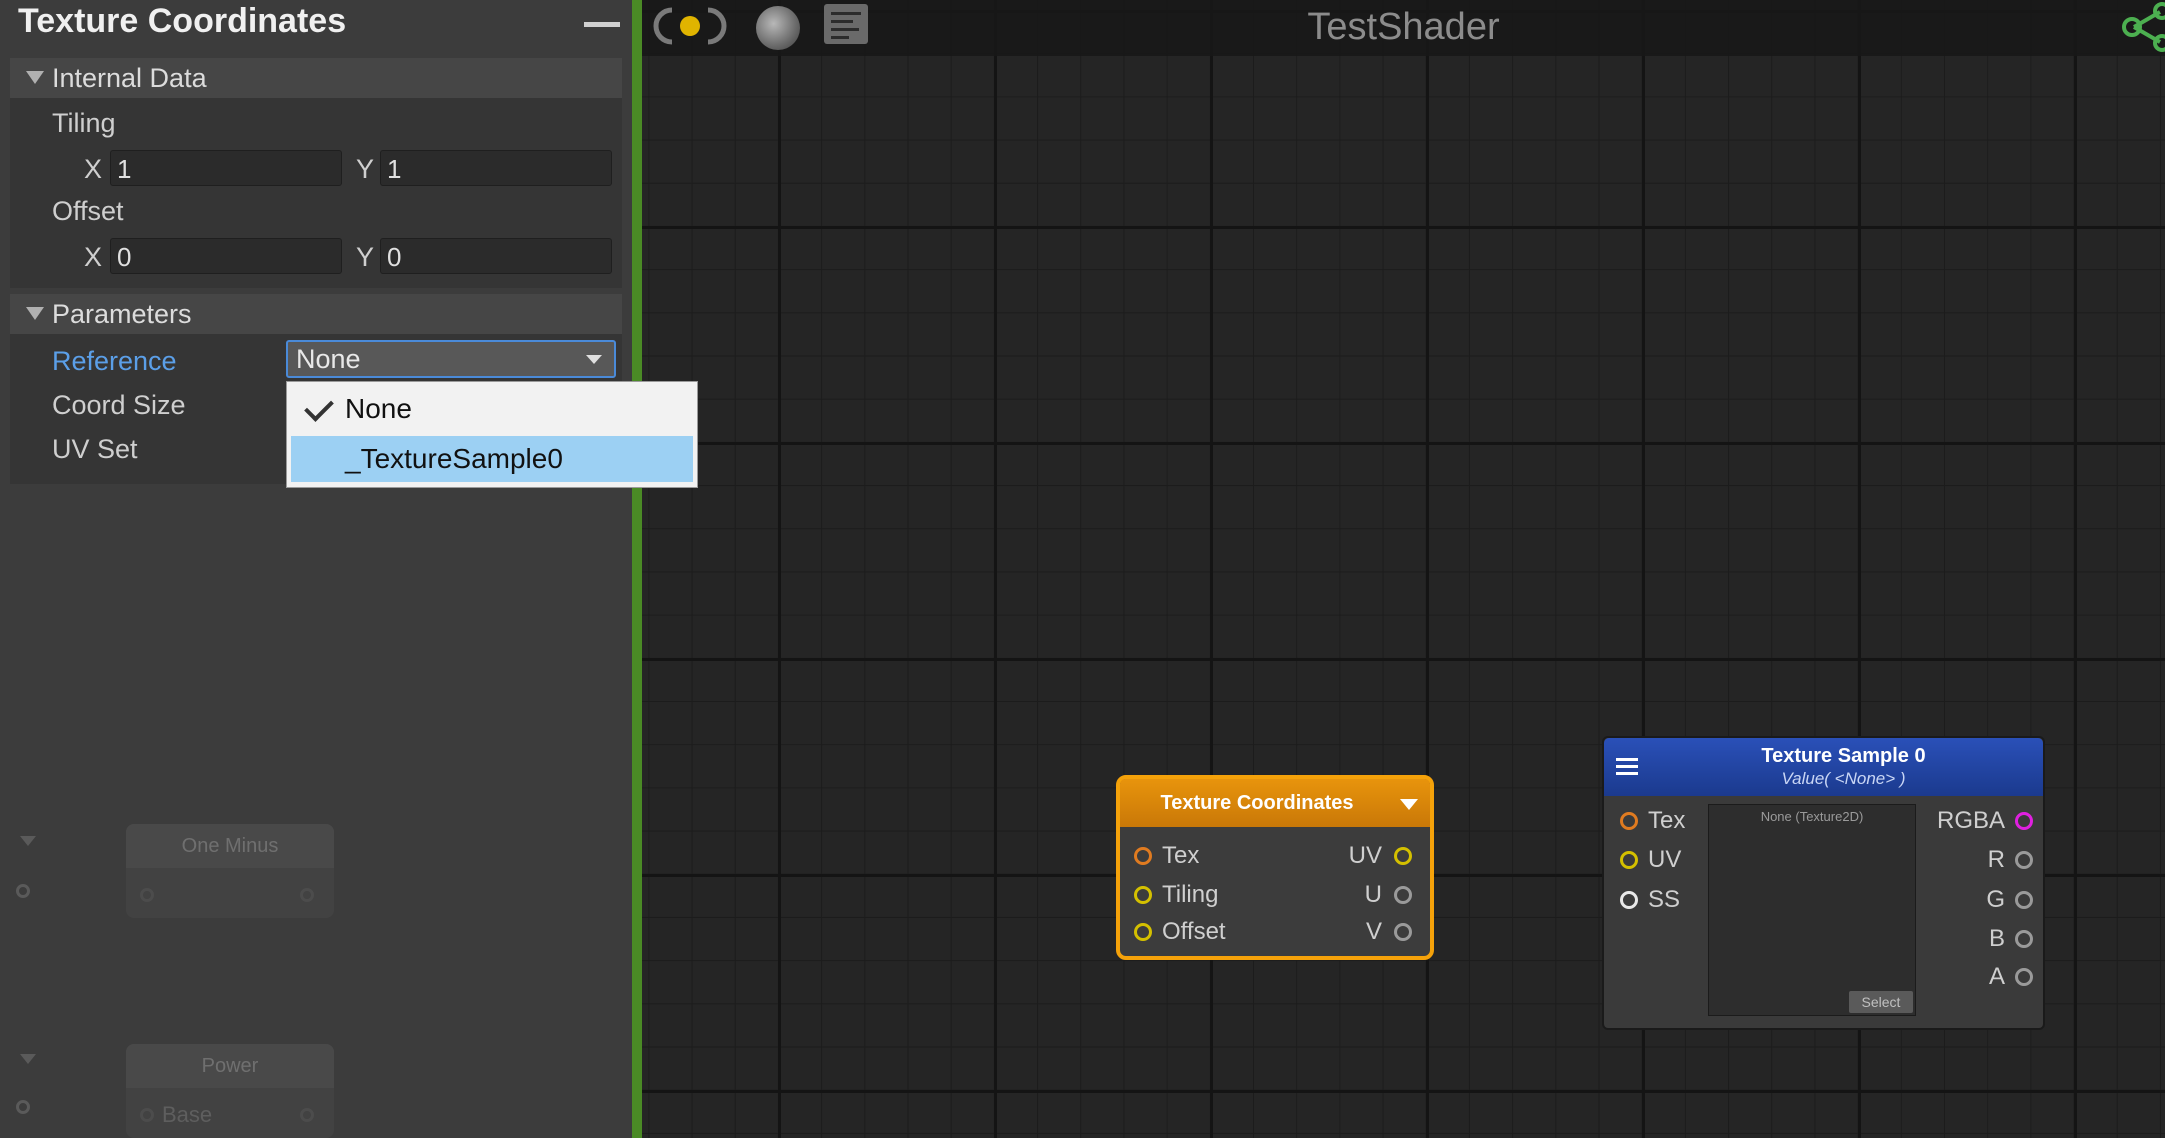  I want to click on port-label: Offset, so click(1194, 931).